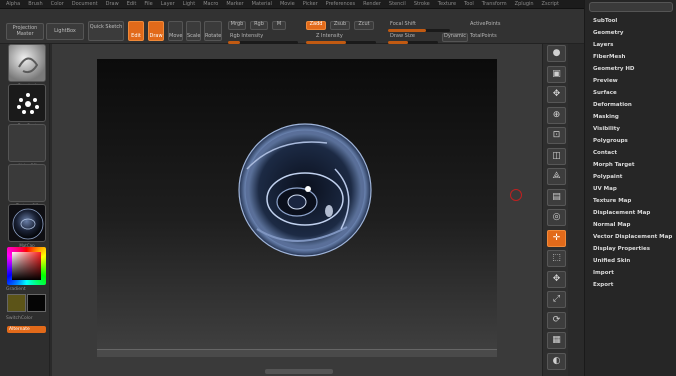  I want to click on palette-layers: Layers, so click(603, 45).